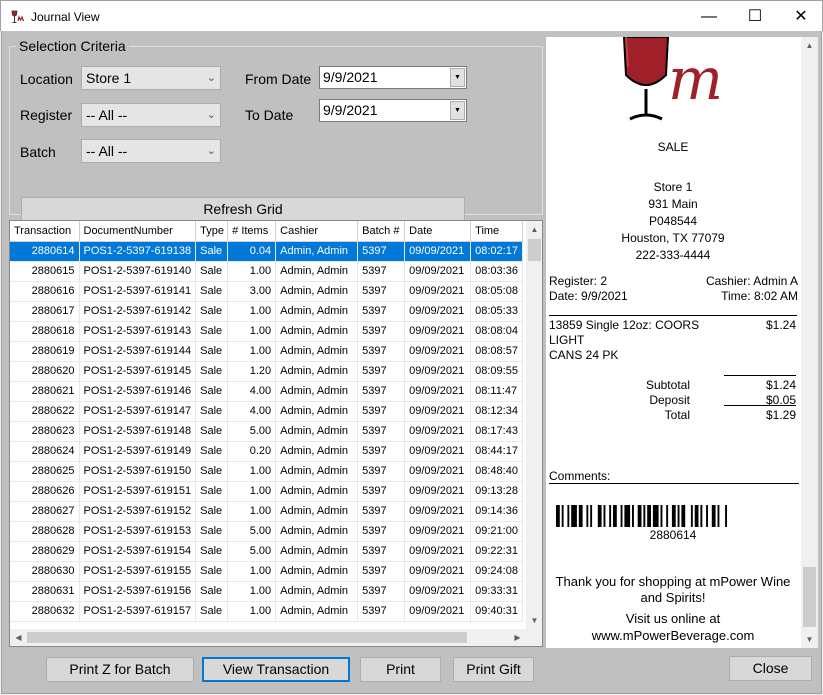 Image resolution: width=823 pixels, height=695 pixels. What do you see at coordinates (695, 79) in the screenshot?
I see `logo-letter: m` at bounding box center [695, 79].